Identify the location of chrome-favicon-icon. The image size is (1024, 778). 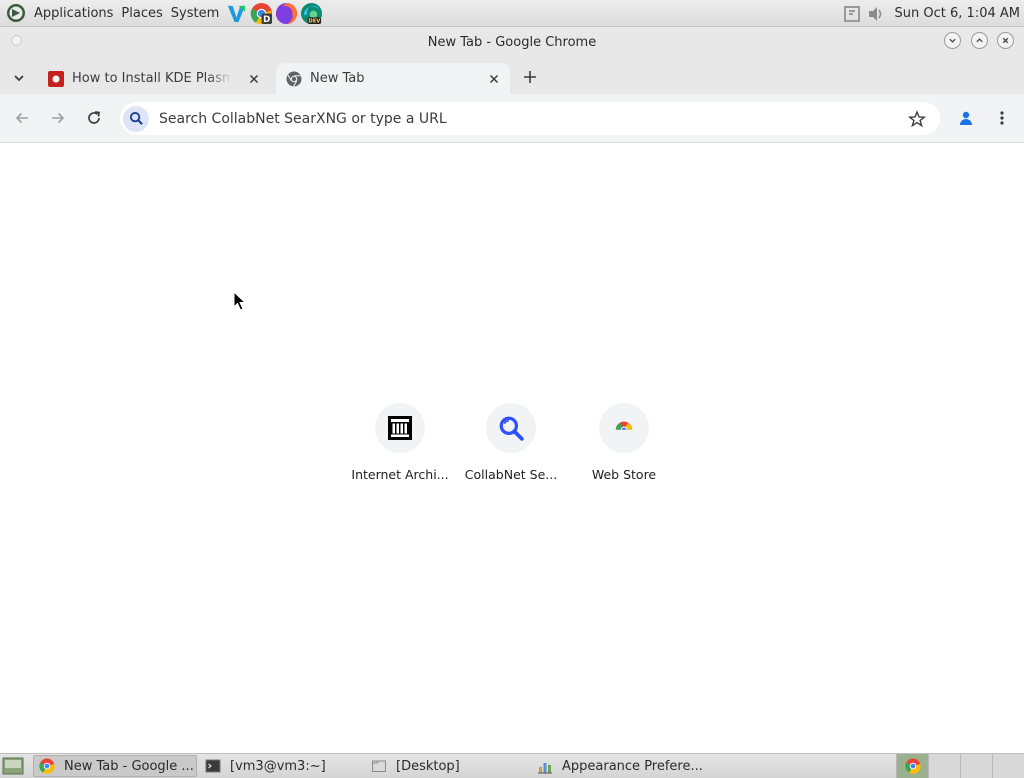
(294, 79).